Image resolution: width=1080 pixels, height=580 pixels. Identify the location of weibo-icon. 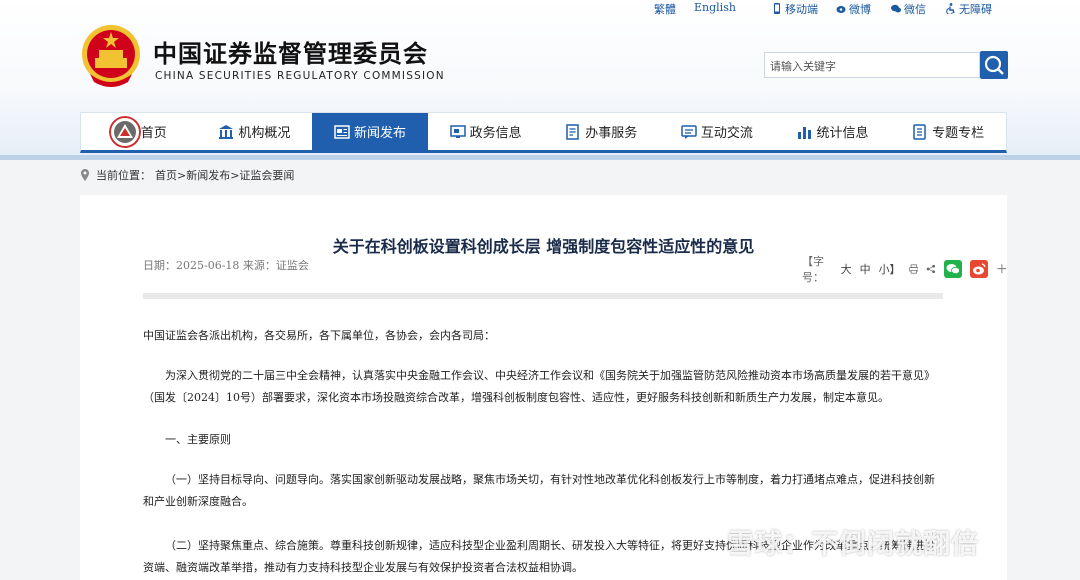
(841, 9).